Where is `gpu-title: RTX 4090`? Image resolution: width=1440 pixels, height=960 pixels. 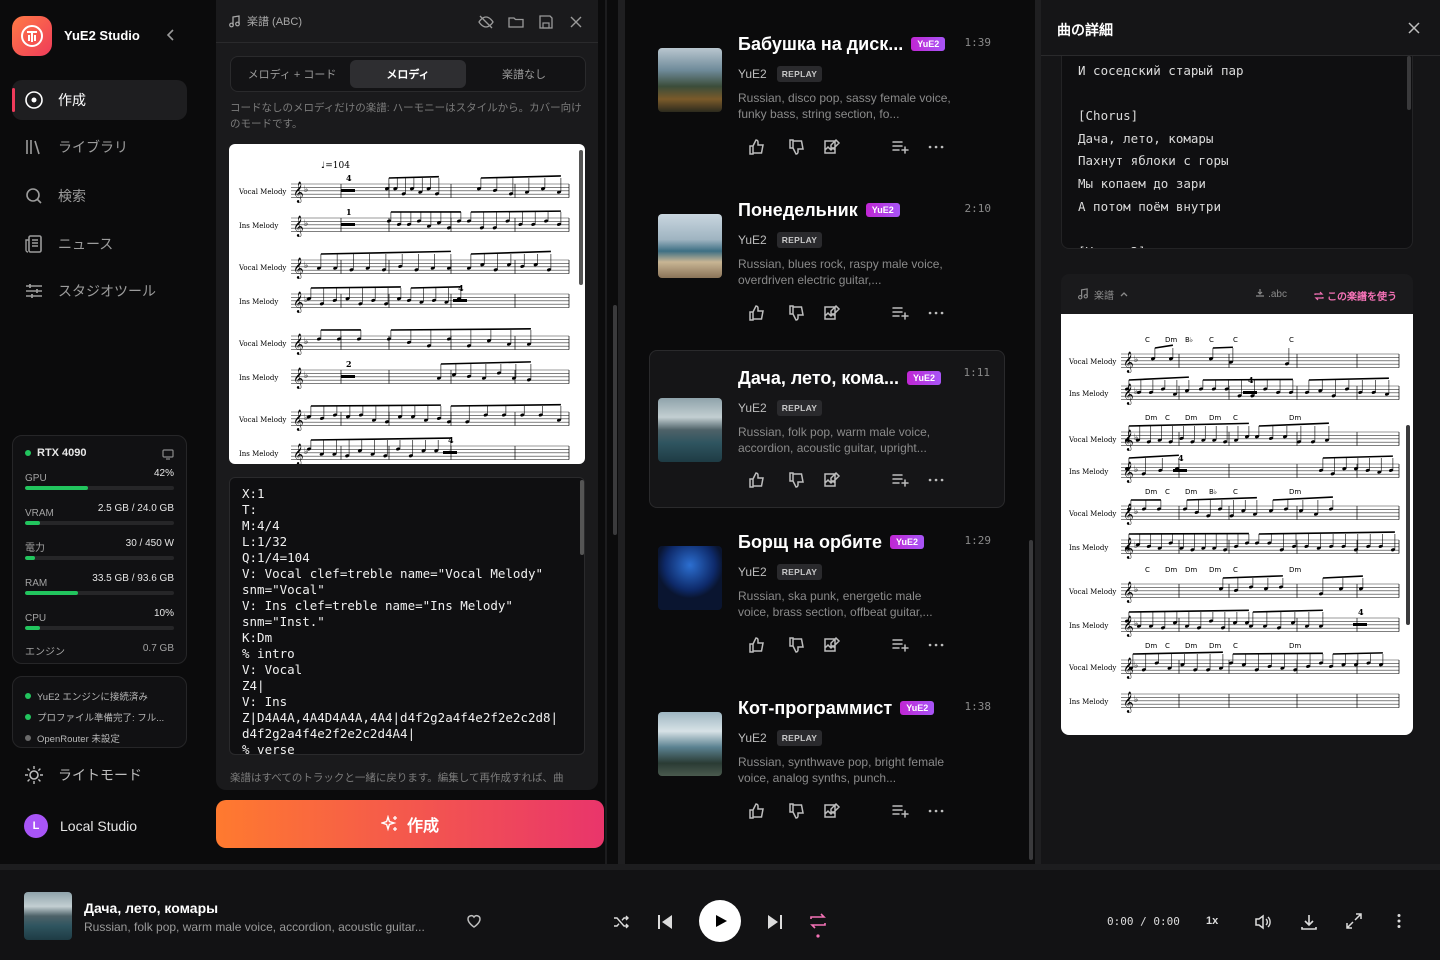
gpu-title: RTX 4090 is located at coordinates (99, 453).